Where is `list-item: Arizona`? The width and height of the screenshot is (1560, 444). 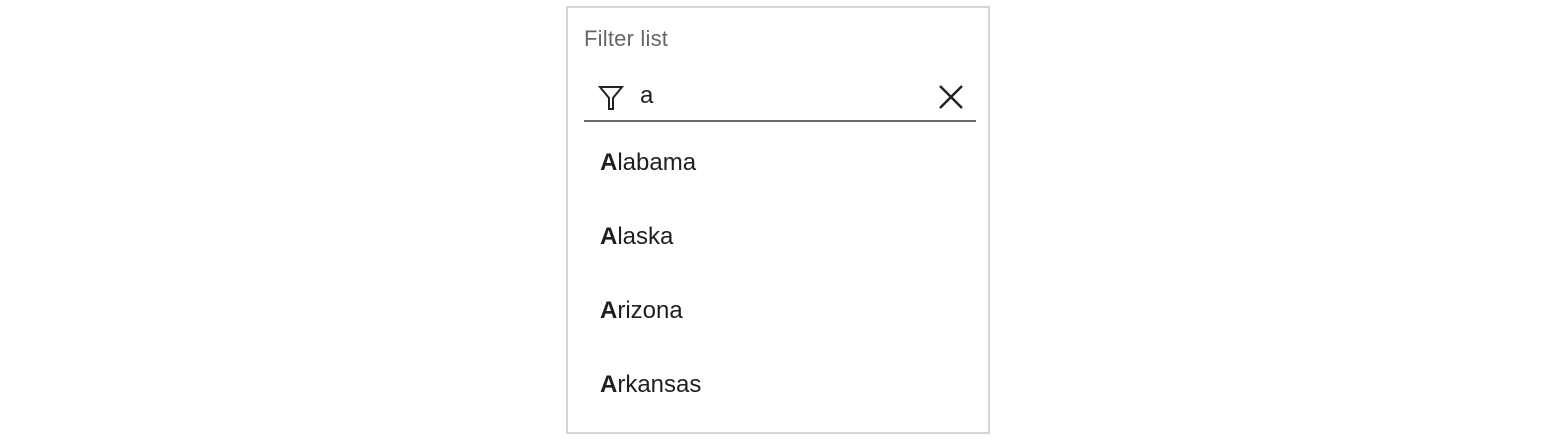 list-item: Arizona is located at coordinates (778, 323).